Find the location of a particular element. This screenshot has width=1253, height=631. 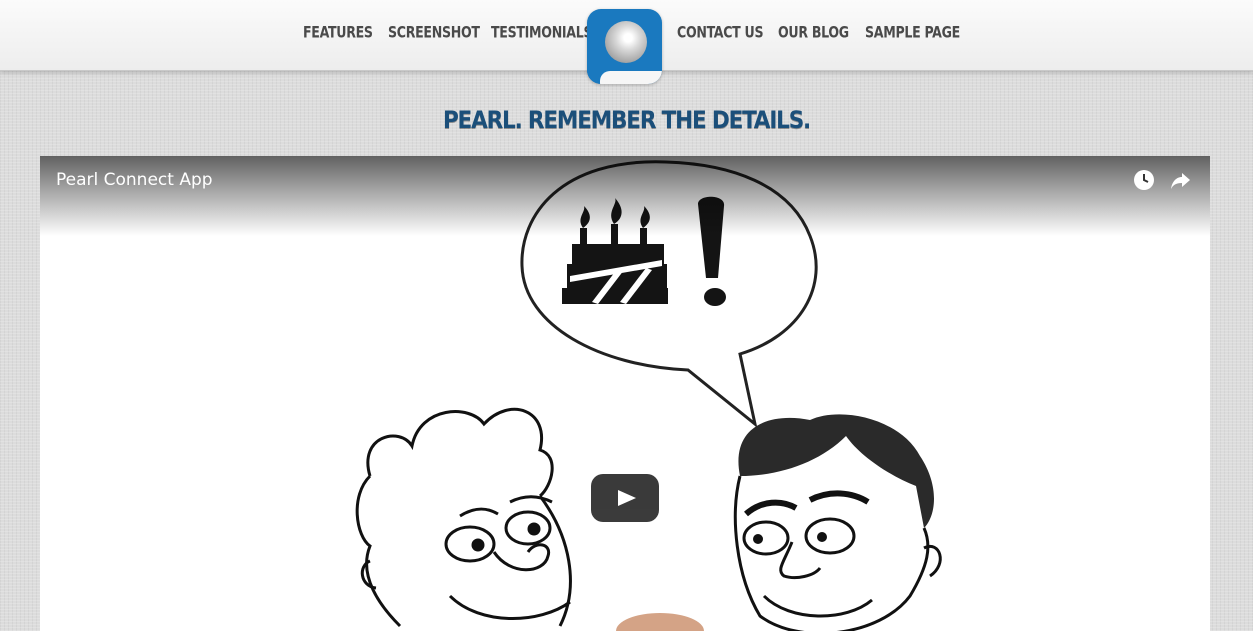

pearl-logo-icon is located at coordinates (624, 46).